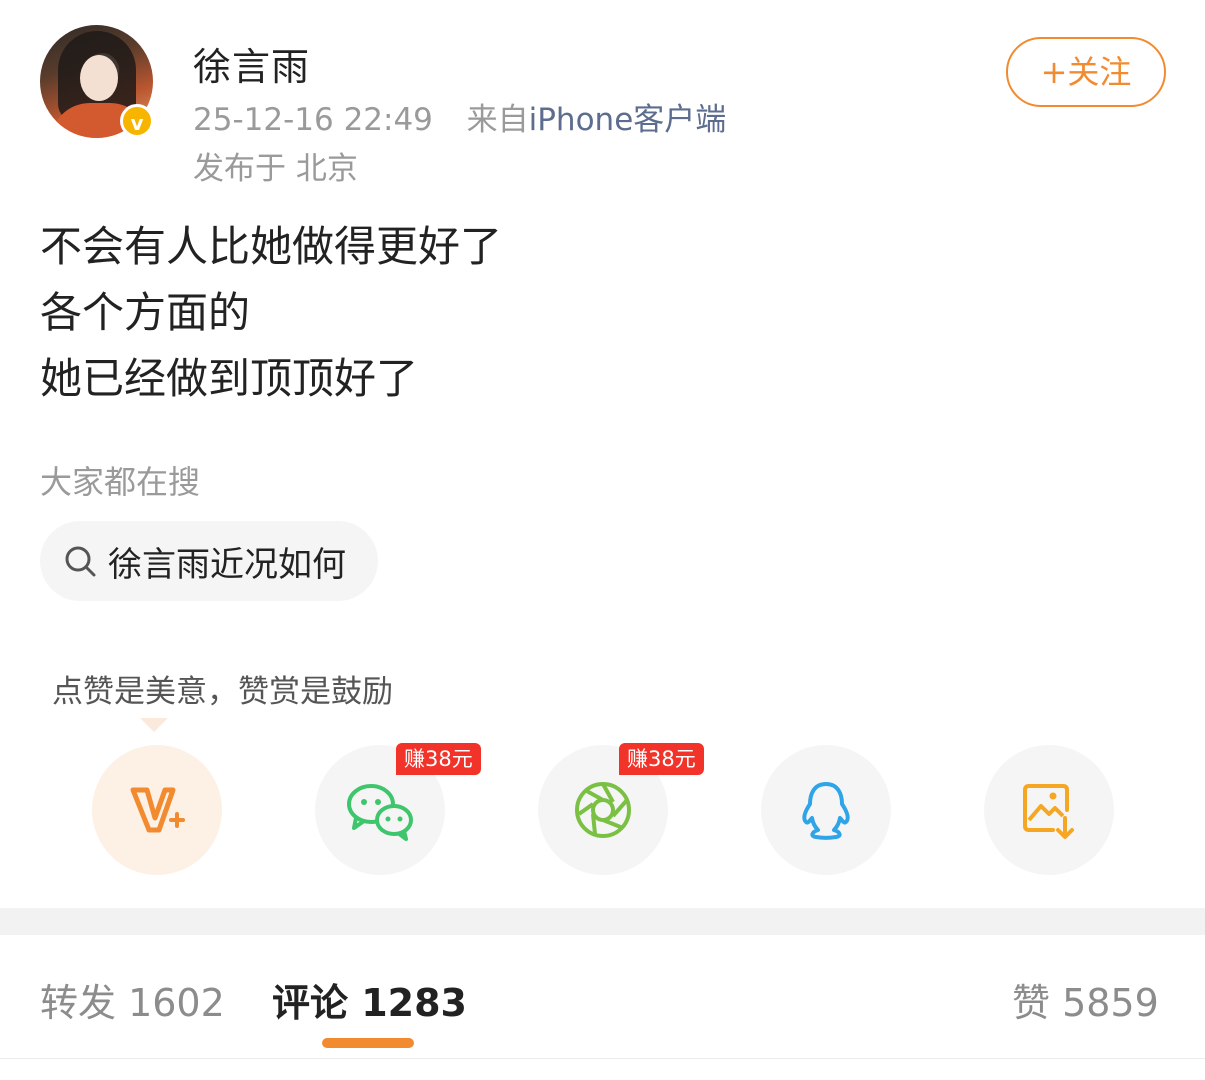 Image resolution: width=1205 pixels, height=1080 pixels. What do you see at coordinates (459, 116) in the screenshot?
I see `post-meta: 25-12-16 22:49 来自iPhone客户端` at bounding box center [459, 116].